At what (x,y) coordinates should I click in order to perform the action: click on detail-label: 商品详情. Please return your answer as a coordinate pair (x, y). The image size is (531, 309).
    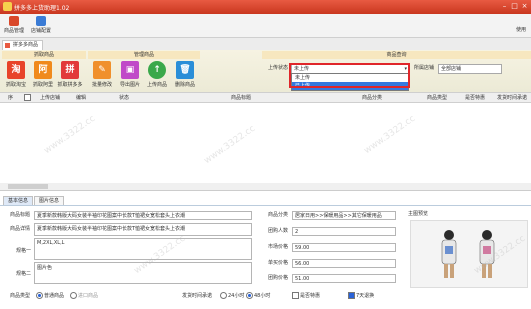
    Looking at the image, I should click on (20, 229).